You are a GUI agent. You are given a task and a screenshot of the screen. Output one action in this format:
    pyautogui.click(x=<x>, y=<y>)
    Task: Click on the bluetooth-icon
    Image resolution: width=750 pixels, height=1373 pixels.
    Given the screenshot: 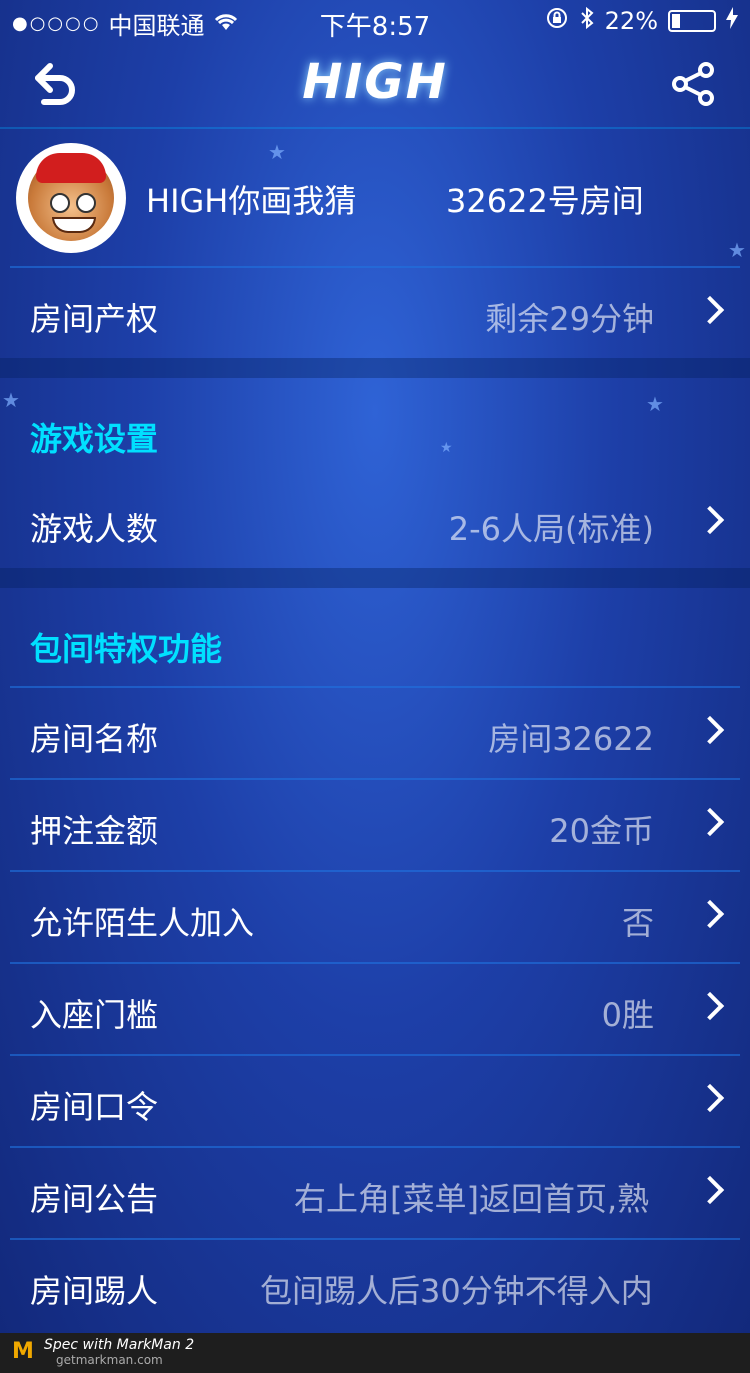 What is the action you would take?
    pyautogui.click(x=587, y=21)
    